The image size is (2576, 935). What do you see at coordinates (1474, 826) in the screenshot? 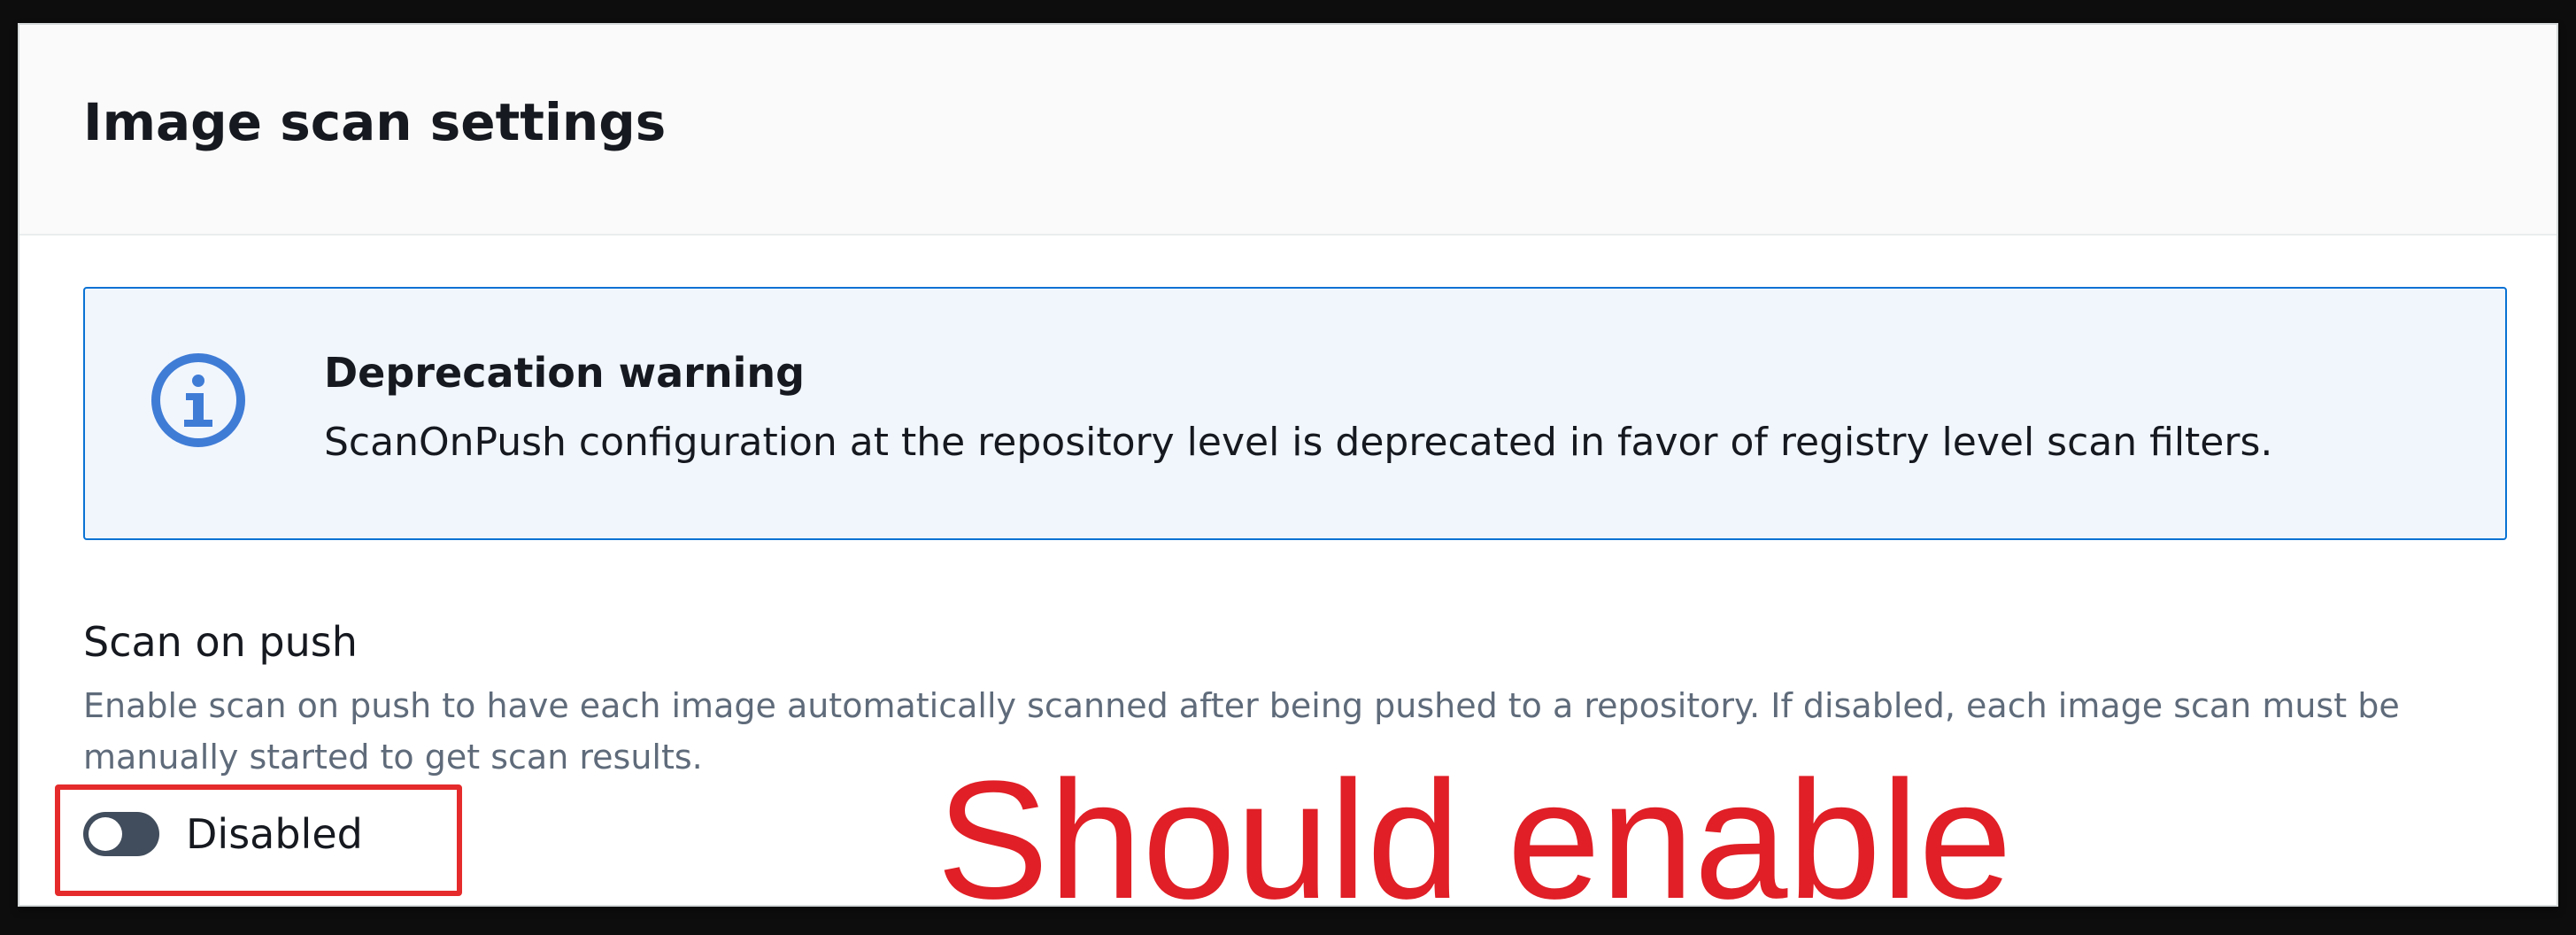
I see `annotation-text: Should enable` at bounding box center [1474, 826].